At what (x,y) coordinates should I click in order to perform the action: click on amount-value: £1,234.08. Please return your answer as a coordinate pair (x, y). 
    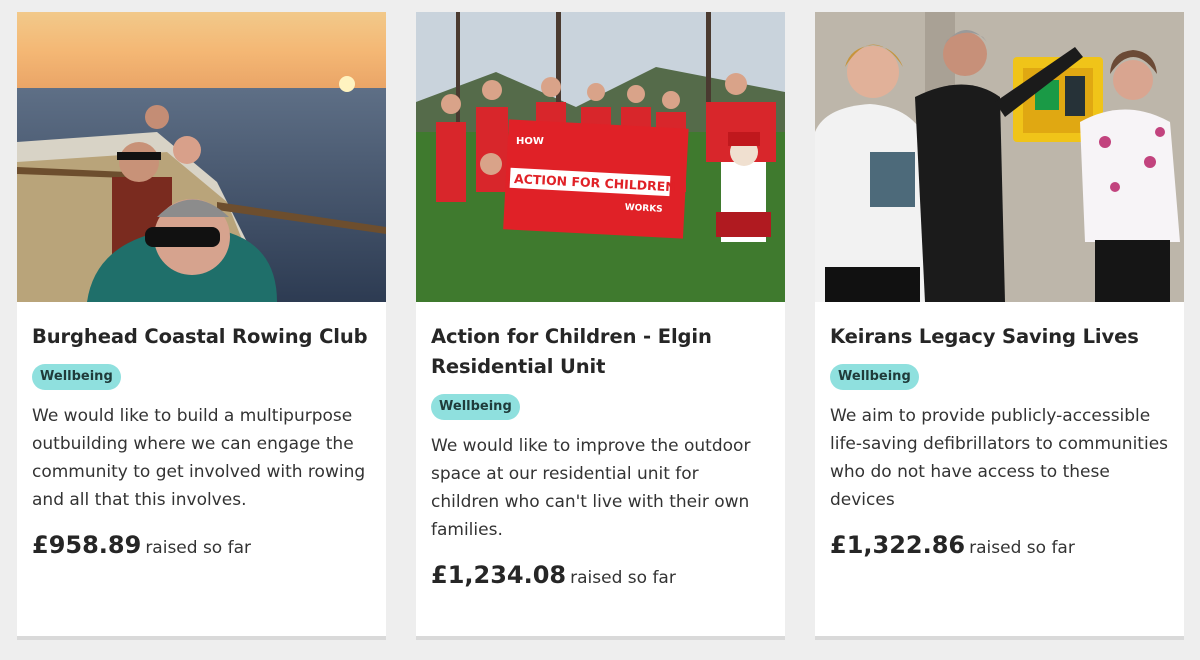
    Looking at the image, I should click on (499, 575).